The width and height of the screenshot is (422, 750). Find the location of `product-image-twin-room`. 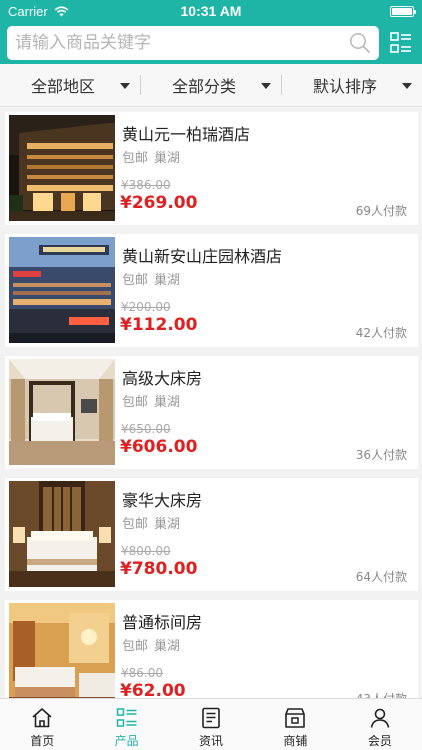

product-image-twin-room is located at coordinates (62, 650).